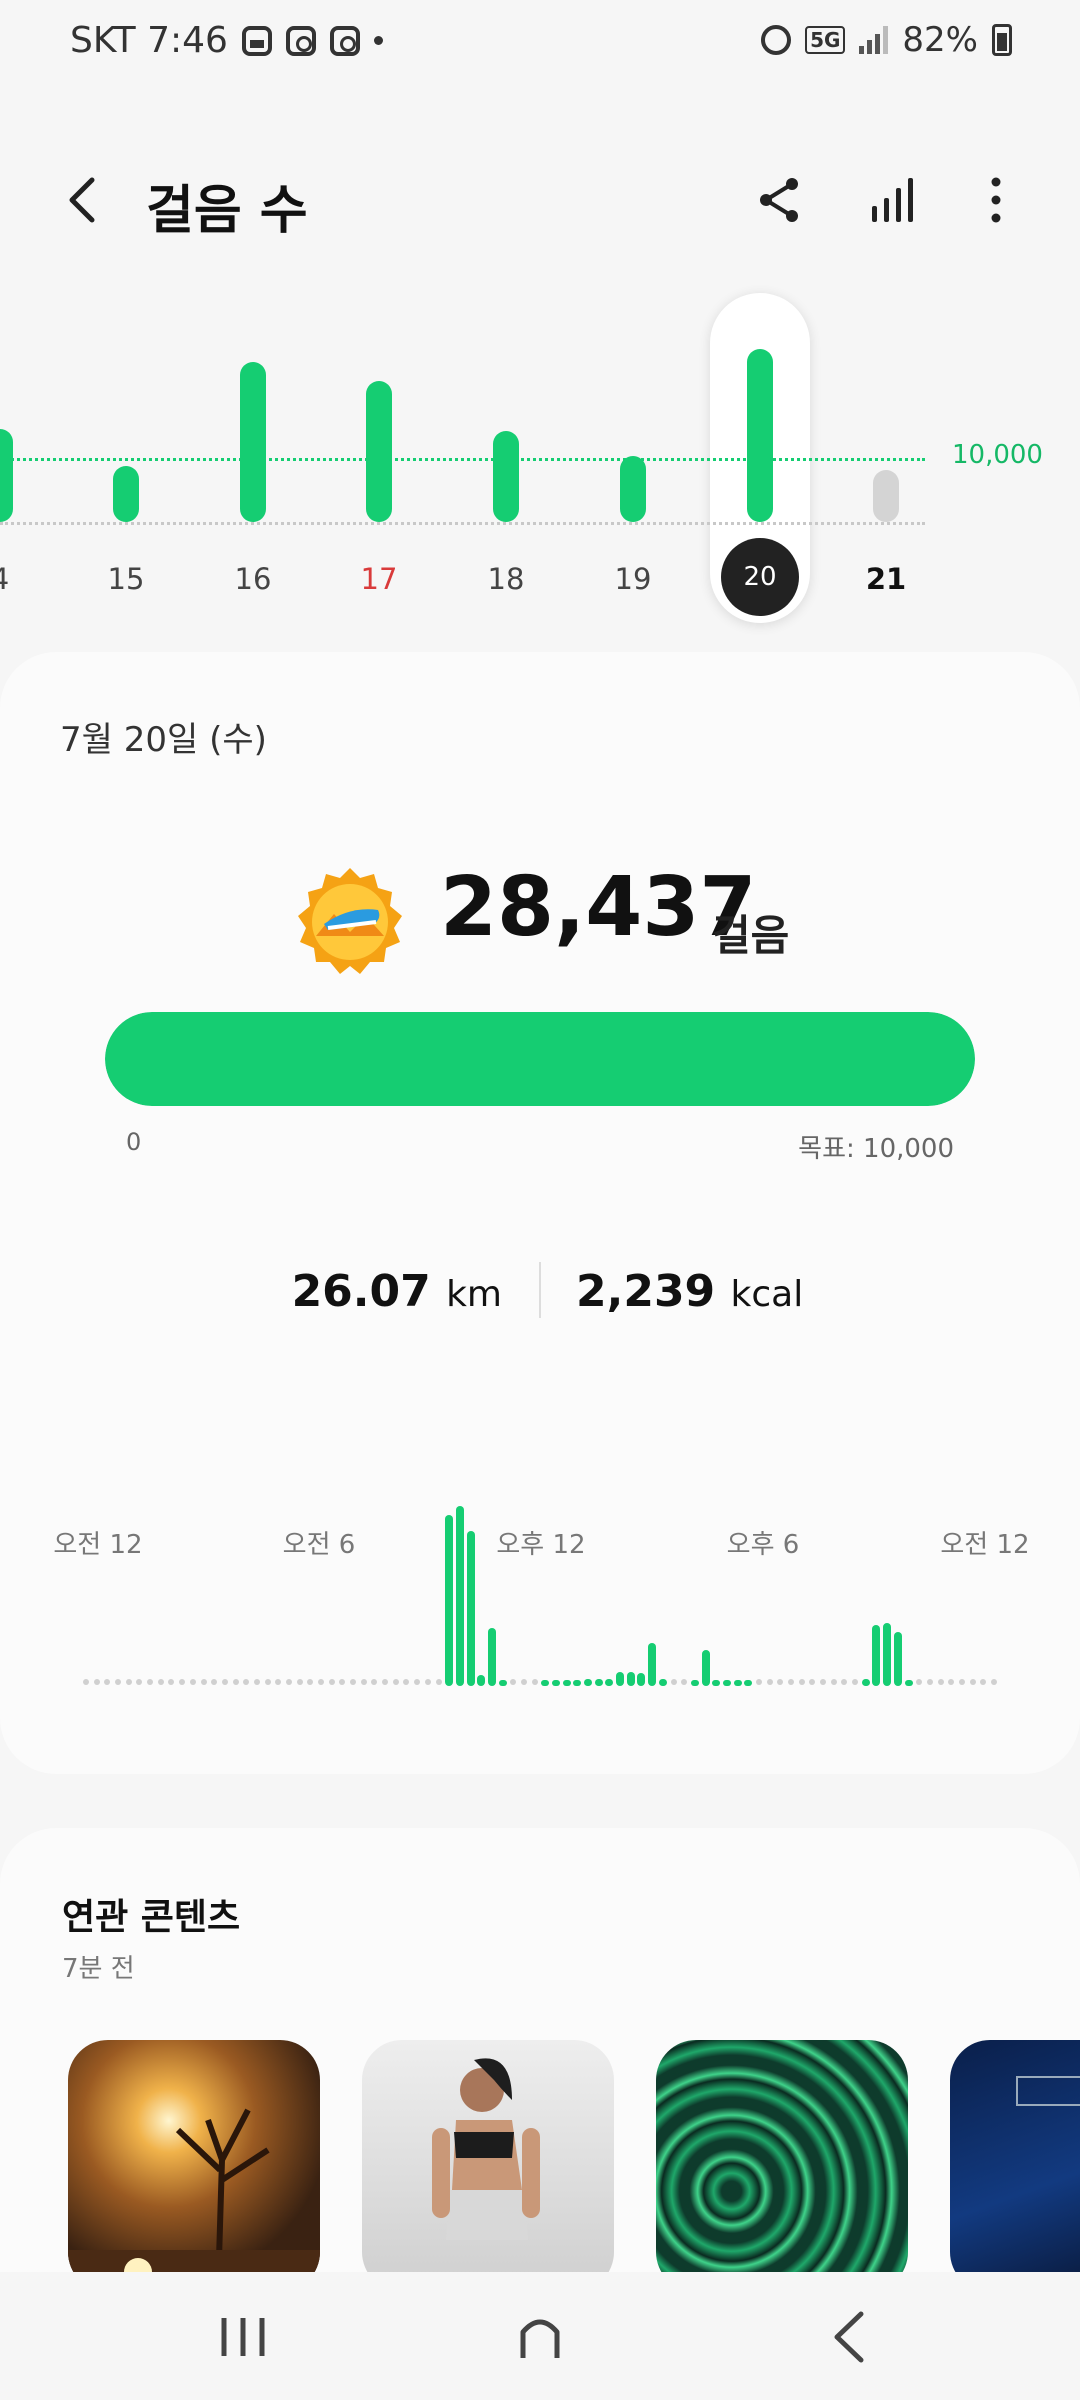 The height and width of the screenshot is (2400, 1080). Describe the element at coordinates (361, 1291) in the screenshot. I see `distance-value: 26.07` at that location.